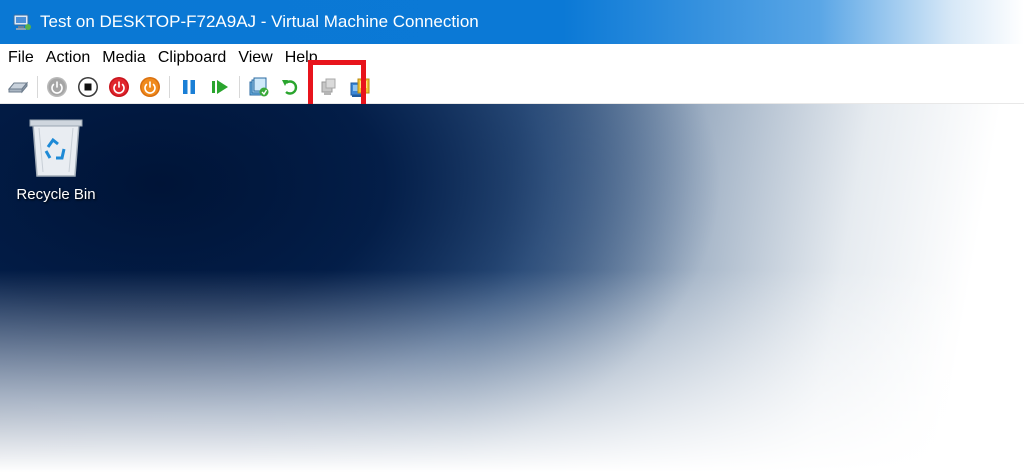 Image resolution: width=1024 pixels, height=472 pixels. I want to click on pause-button, so click(189, 87).